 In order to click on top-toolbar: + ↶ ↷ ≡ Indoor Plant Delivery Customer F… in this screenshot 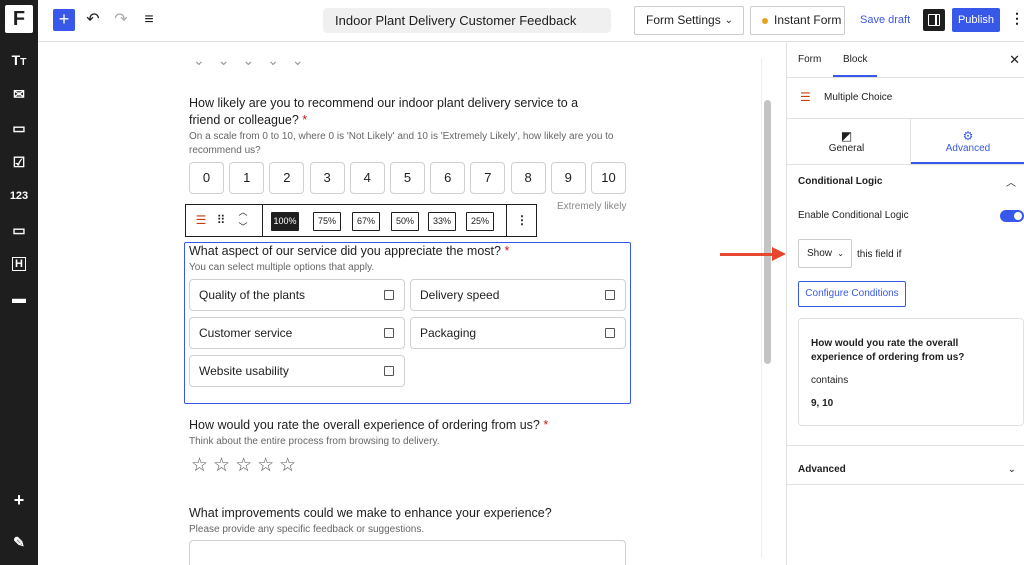, I will do `click(531, 21)`.